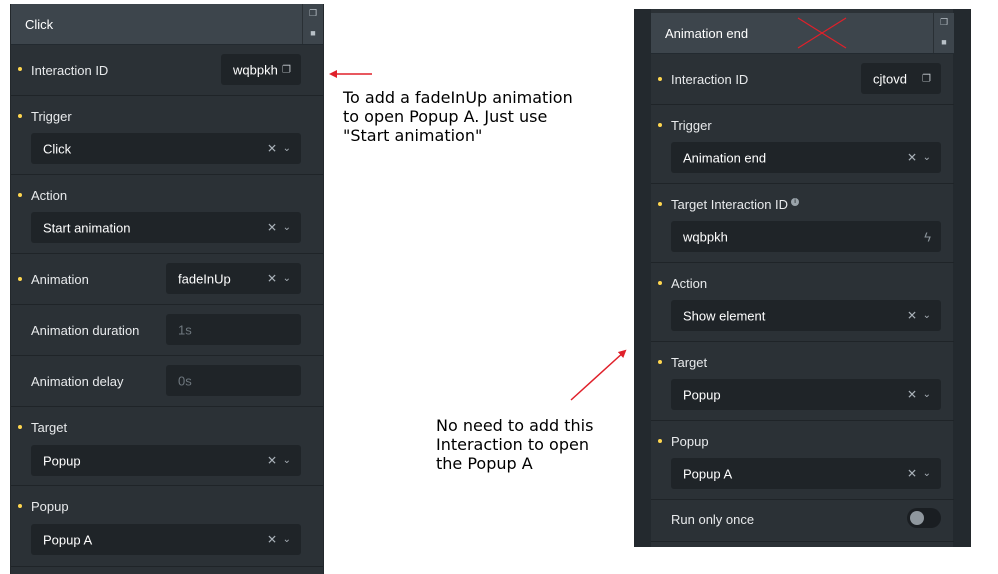 The image size is (998, 574). I want to click on arrow-to-right-panel, so click(598, 375).